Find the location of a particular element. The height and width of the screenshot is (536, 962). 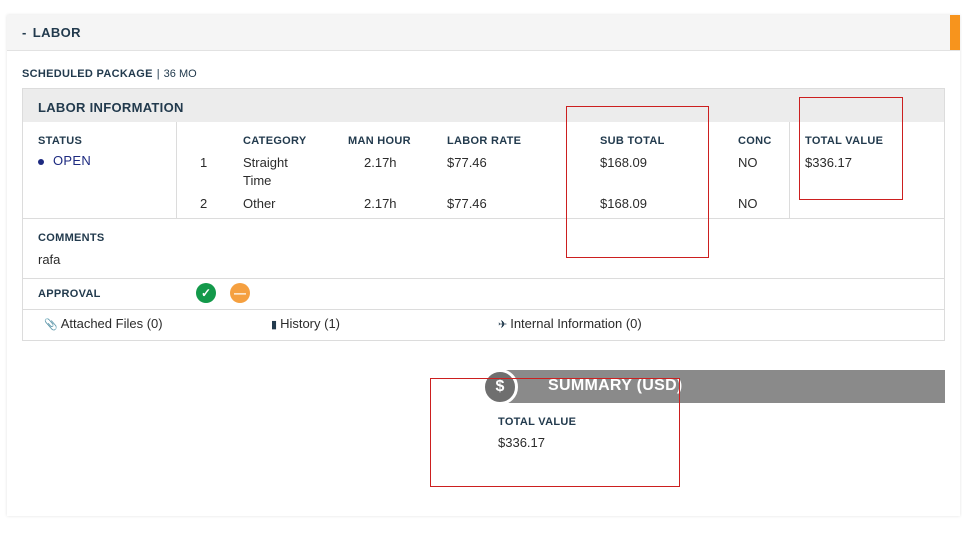

accent-bar is located at coordinates (955, 32).